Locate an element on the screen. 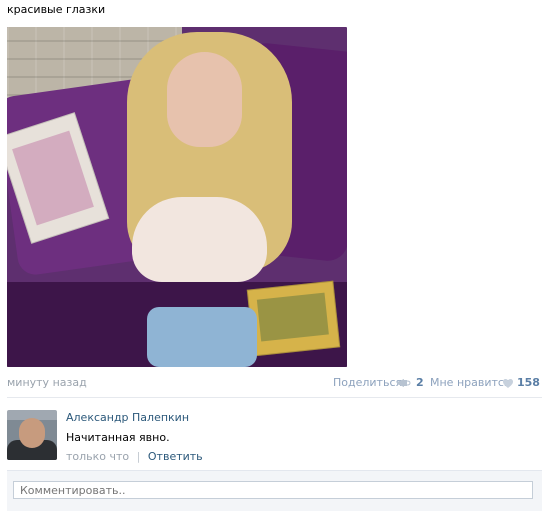 The width and height of the screenshot is (560, 523). post-text: красивые глазки is located at coordinates (56, 9).